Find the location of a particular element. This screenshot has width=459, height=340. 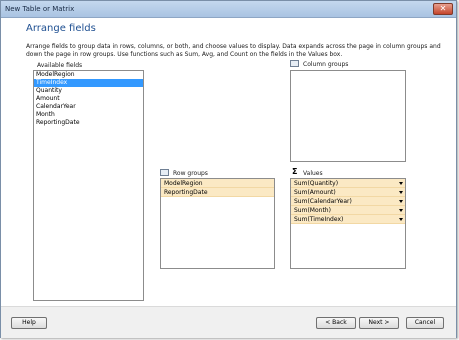

row-groups-dropzone: ModelRegion ReportingDate is located at coordinates (217, 223).